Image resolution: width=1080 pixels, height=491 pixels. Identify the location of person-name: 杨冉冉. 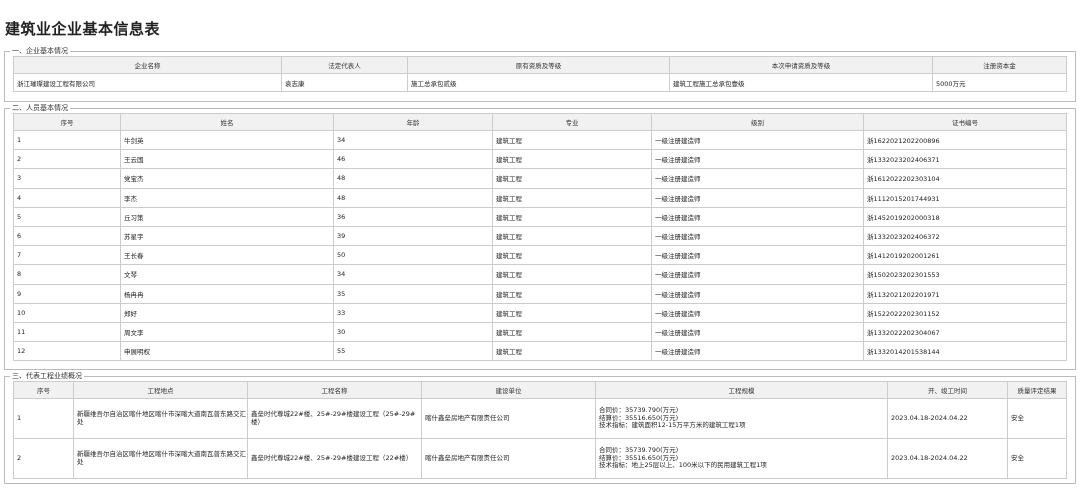
(227, 293).